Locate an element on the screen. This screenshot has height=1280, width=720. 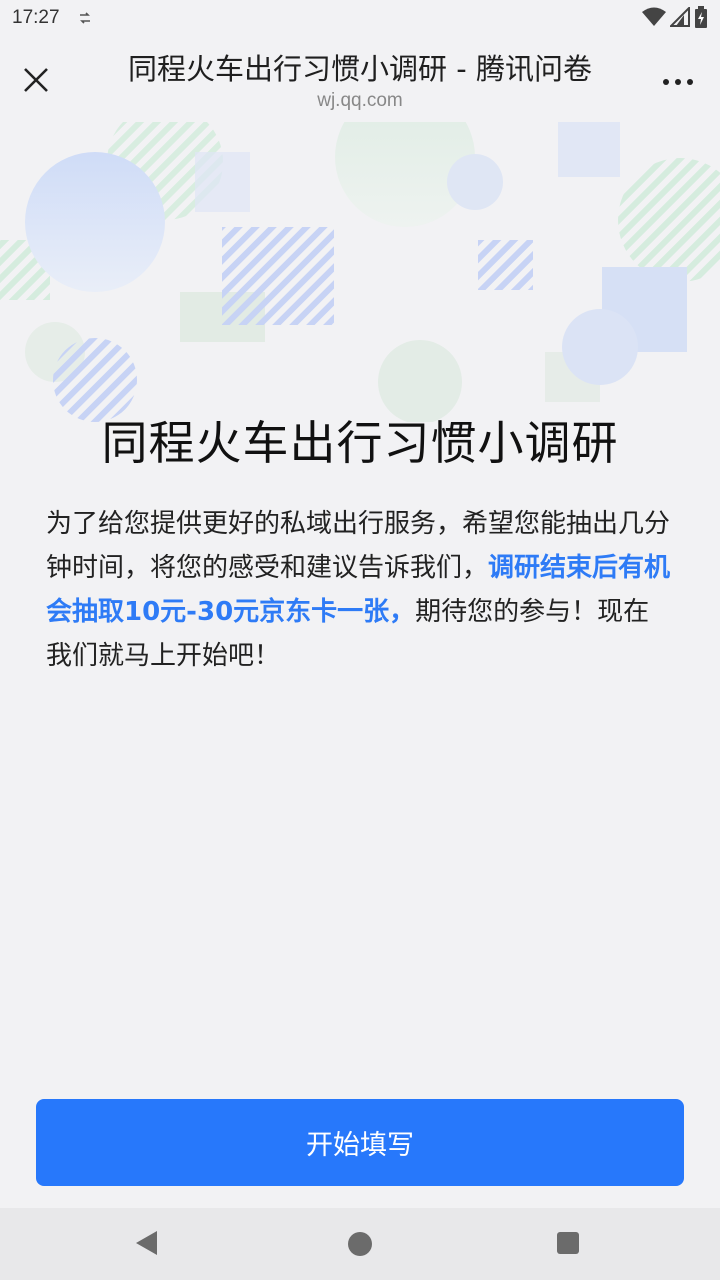
recent-apps-icon is located at coordinates (568, 1243).